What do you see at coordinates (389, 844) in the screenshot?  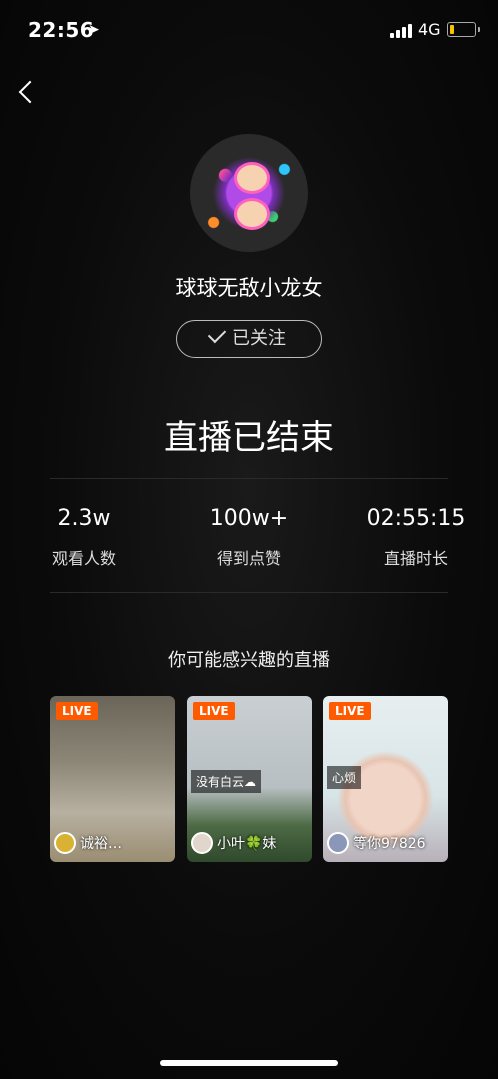 I see `owner-name: 等你97826` at bounding box center [389, 844].